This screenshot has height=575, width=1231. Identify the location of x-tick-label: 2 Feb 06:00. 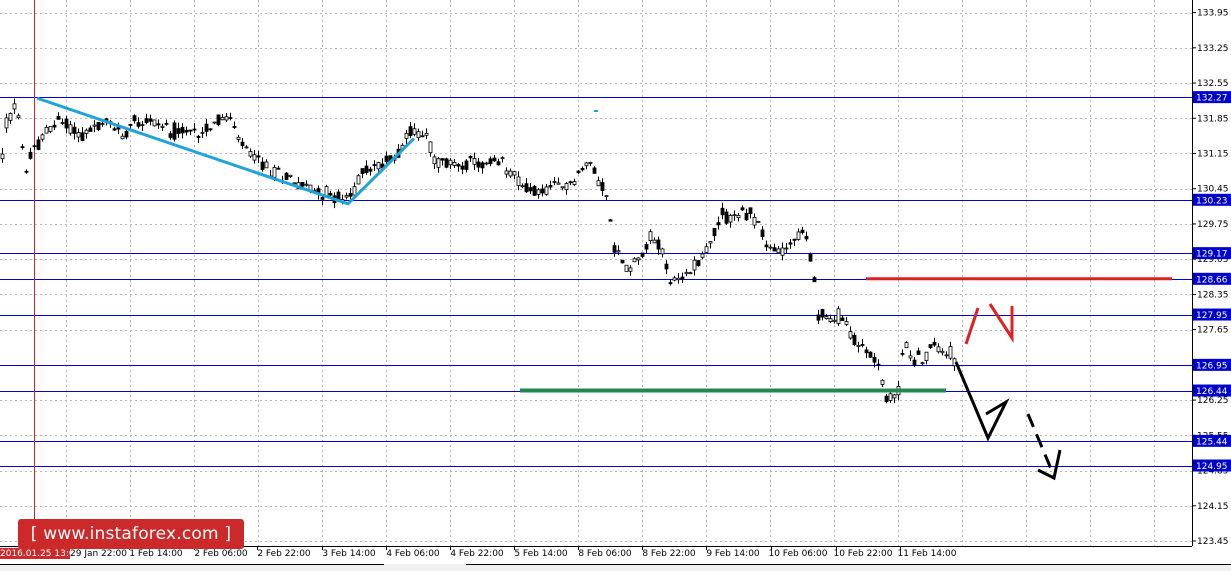
(221, 554).